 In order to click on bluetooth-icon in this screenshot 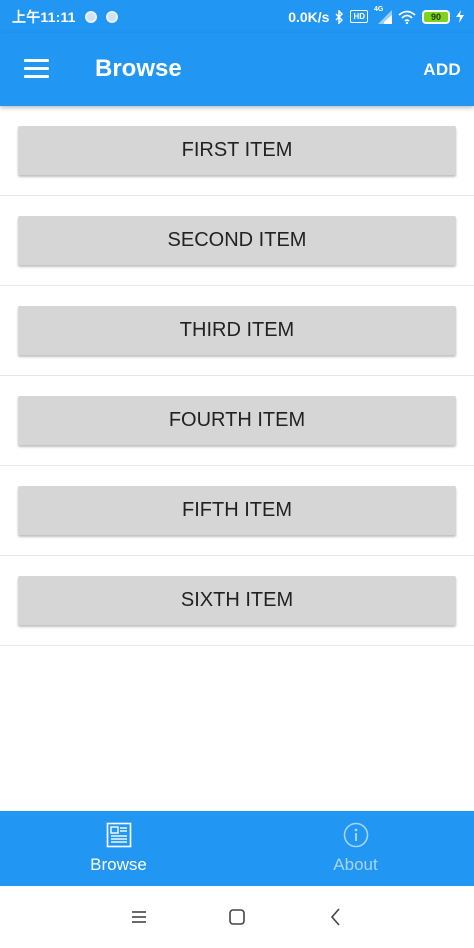, I will do `click(339, 16)`.